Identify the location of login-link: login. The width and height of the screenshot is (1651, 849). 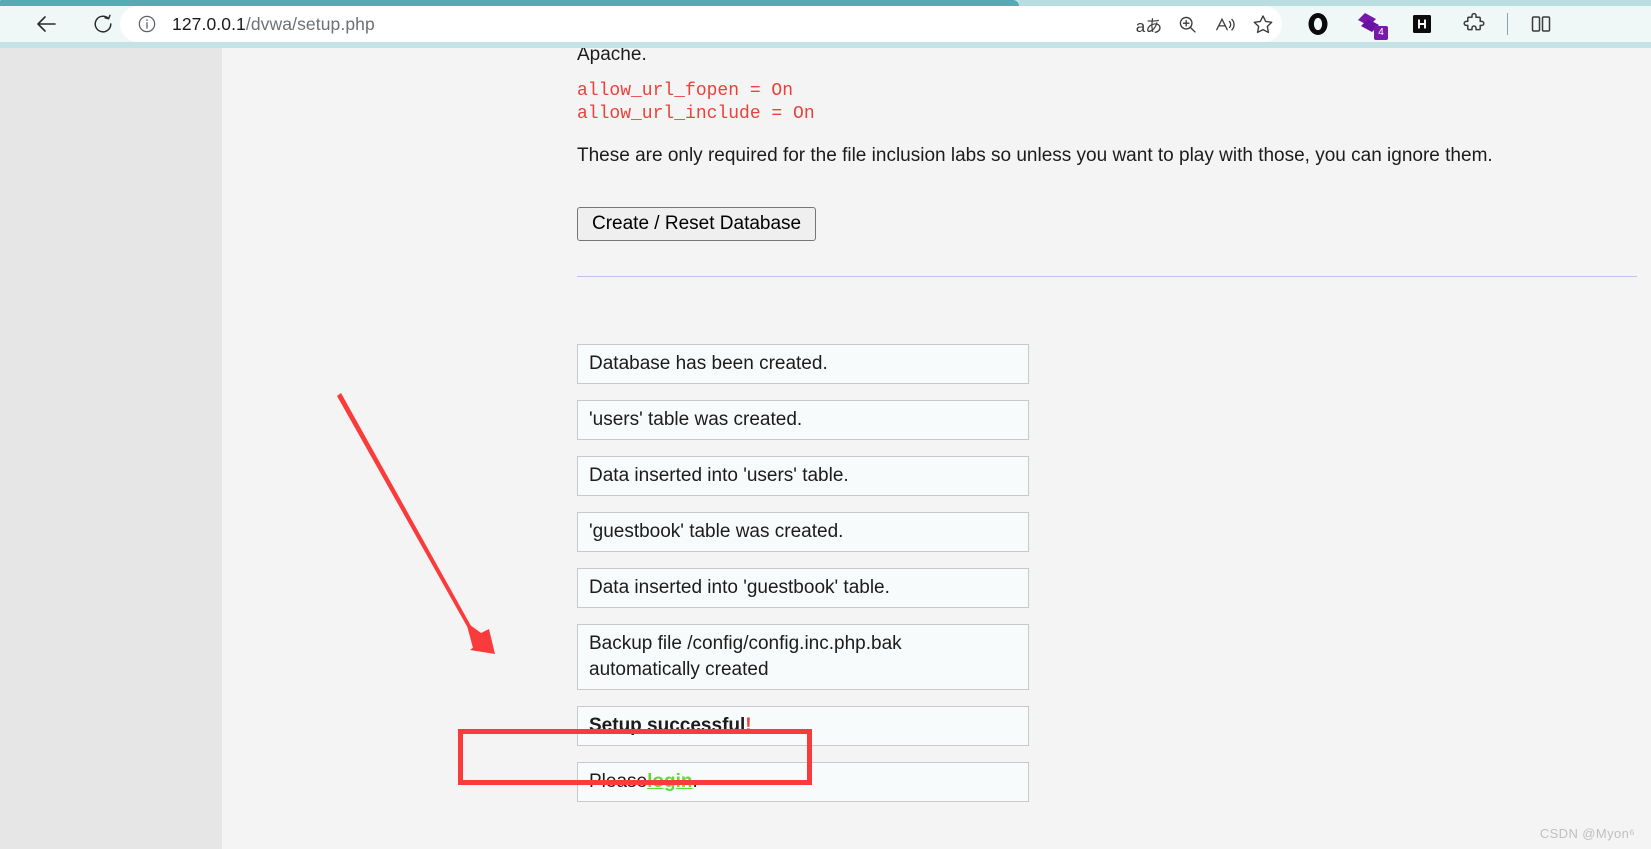
(669, 782).